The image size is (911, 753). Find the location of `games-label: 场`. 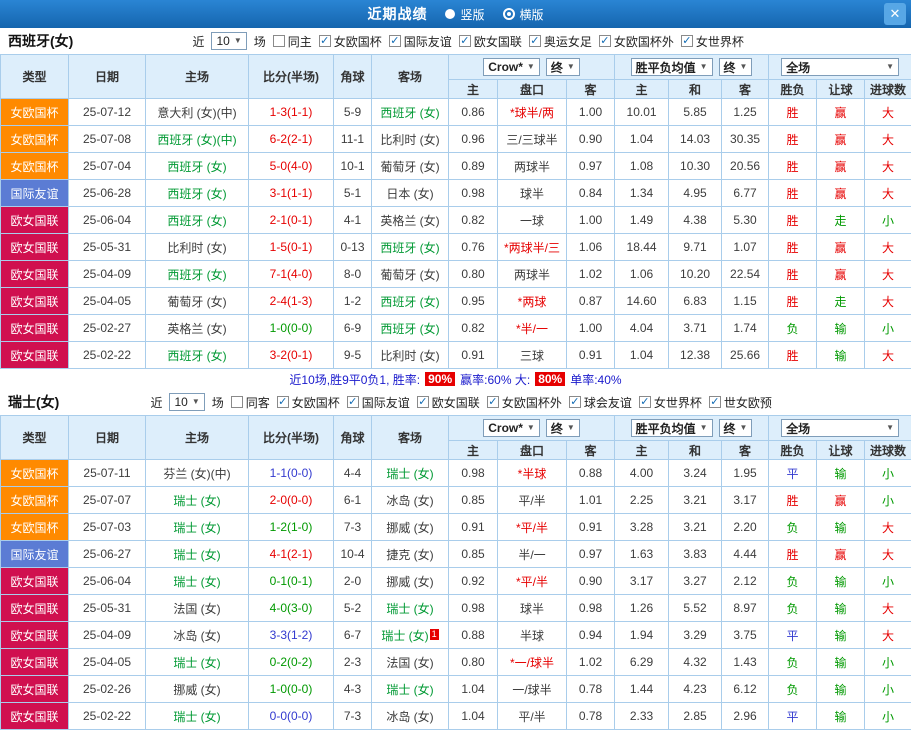

games-label: 场 is located at coordinates (259, 41).